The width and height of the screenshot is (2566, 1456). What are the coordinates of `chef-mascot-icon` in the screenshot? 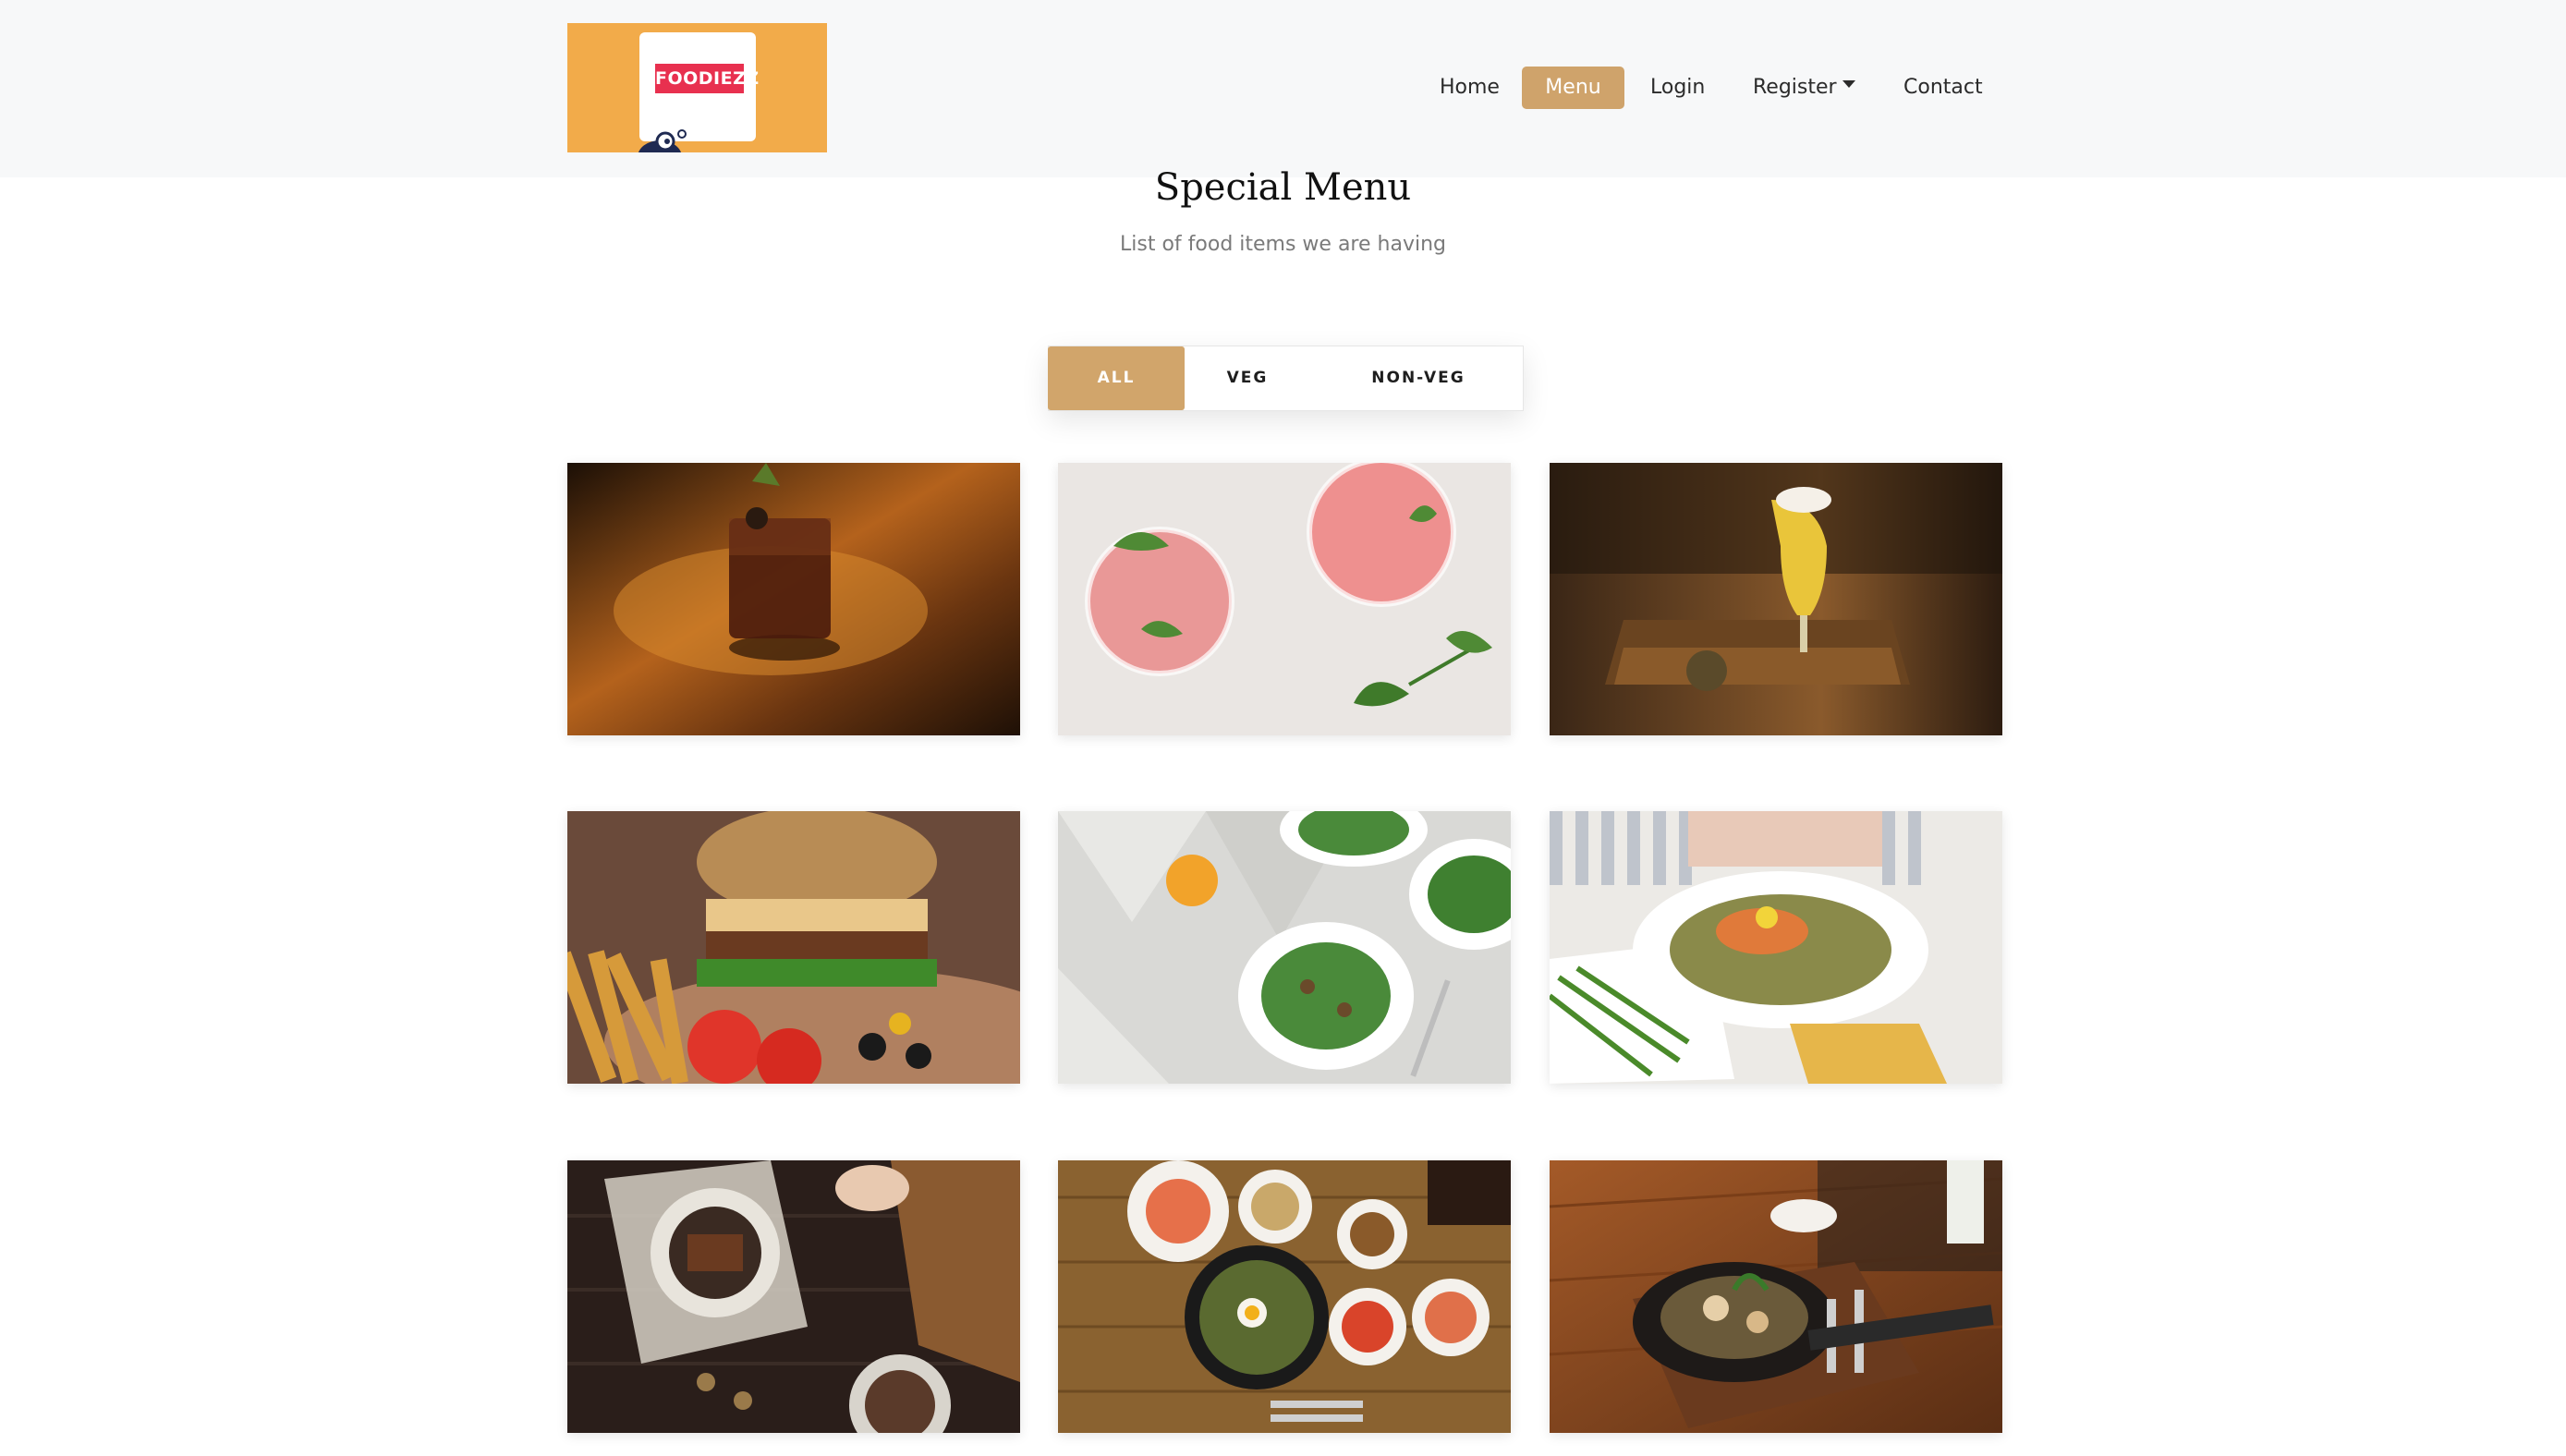 It's located at (662, 140).